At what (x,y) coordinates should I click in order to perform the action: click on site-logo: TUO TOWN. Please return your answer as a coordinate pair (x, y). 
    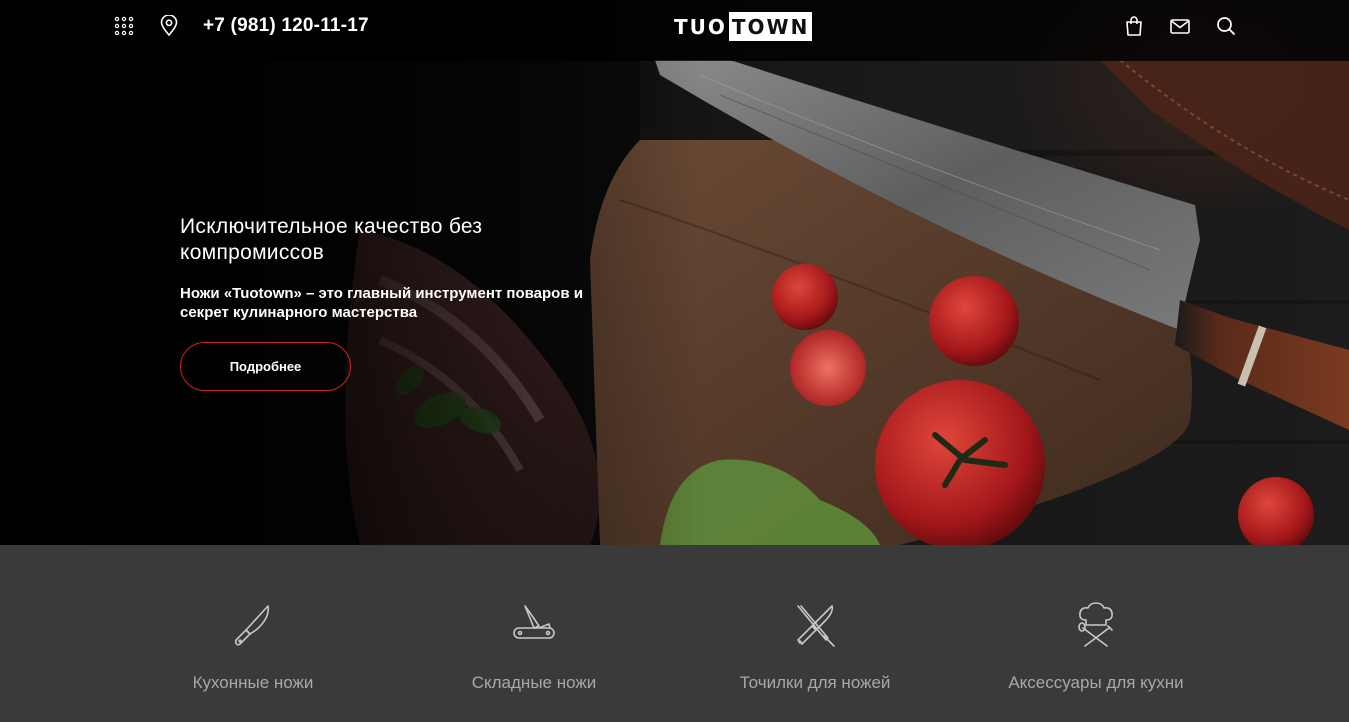
    Looking at the image, I should click on (742, 26).